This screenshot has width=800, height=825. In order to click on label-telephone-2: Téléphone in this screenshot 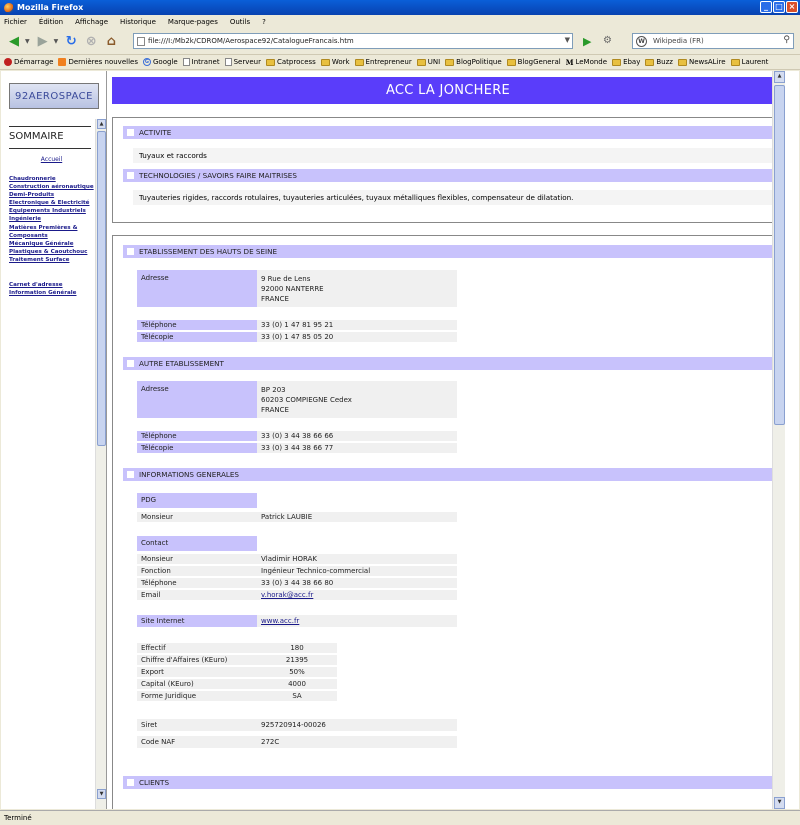, I will do `click(197, 436)`.